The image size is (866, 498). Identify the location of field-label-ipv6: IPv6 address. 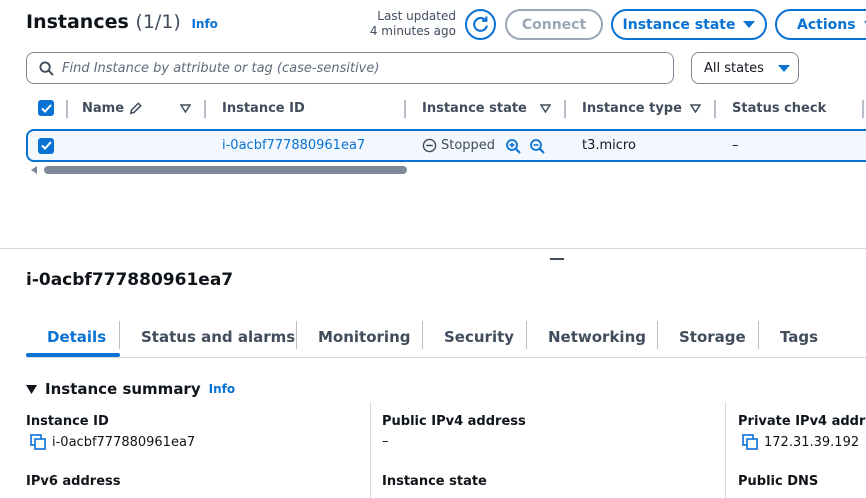
(73, 481).